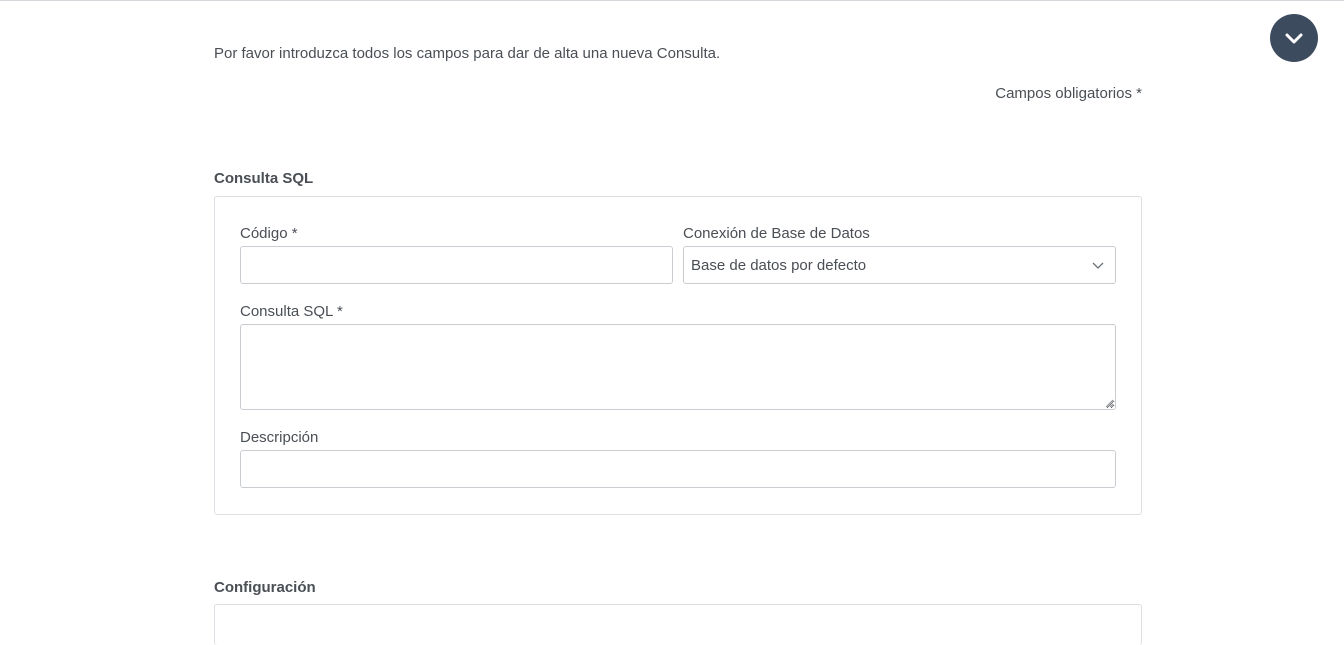 This screenshot has height=645, width=1344. What do you see at coordinates (456, 265) in the screenshot?
I see `code-input` at bounding box center [456, 265].